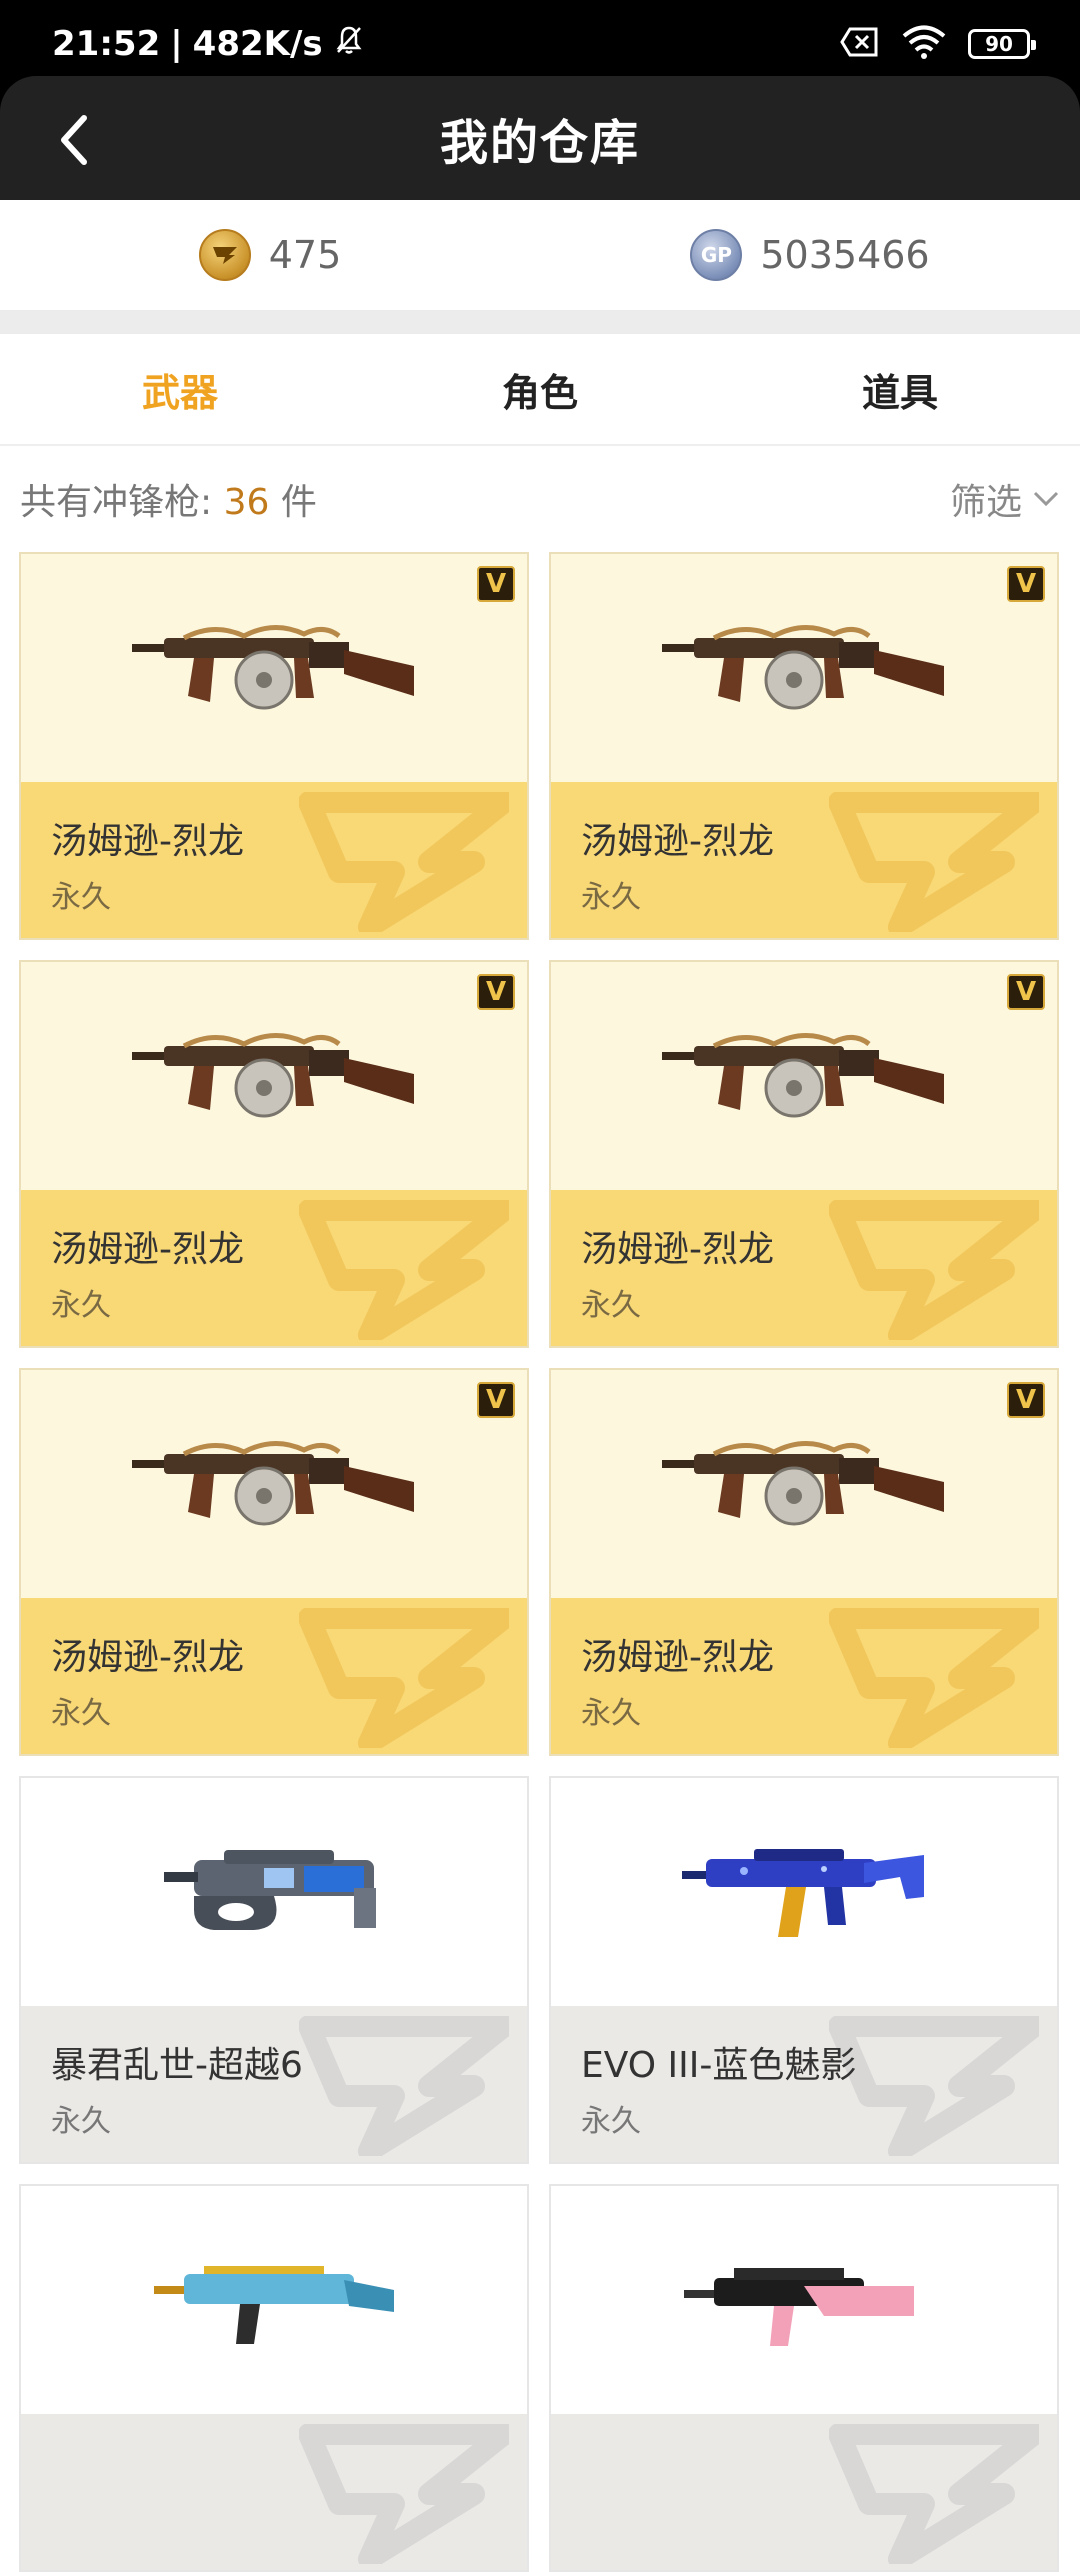 The height and width of the screenshot is (2572, 1080). What do you see at coordinates (246, 502) in the screenshot?
I see `item-count: 36` at bounding box center [246, 502].